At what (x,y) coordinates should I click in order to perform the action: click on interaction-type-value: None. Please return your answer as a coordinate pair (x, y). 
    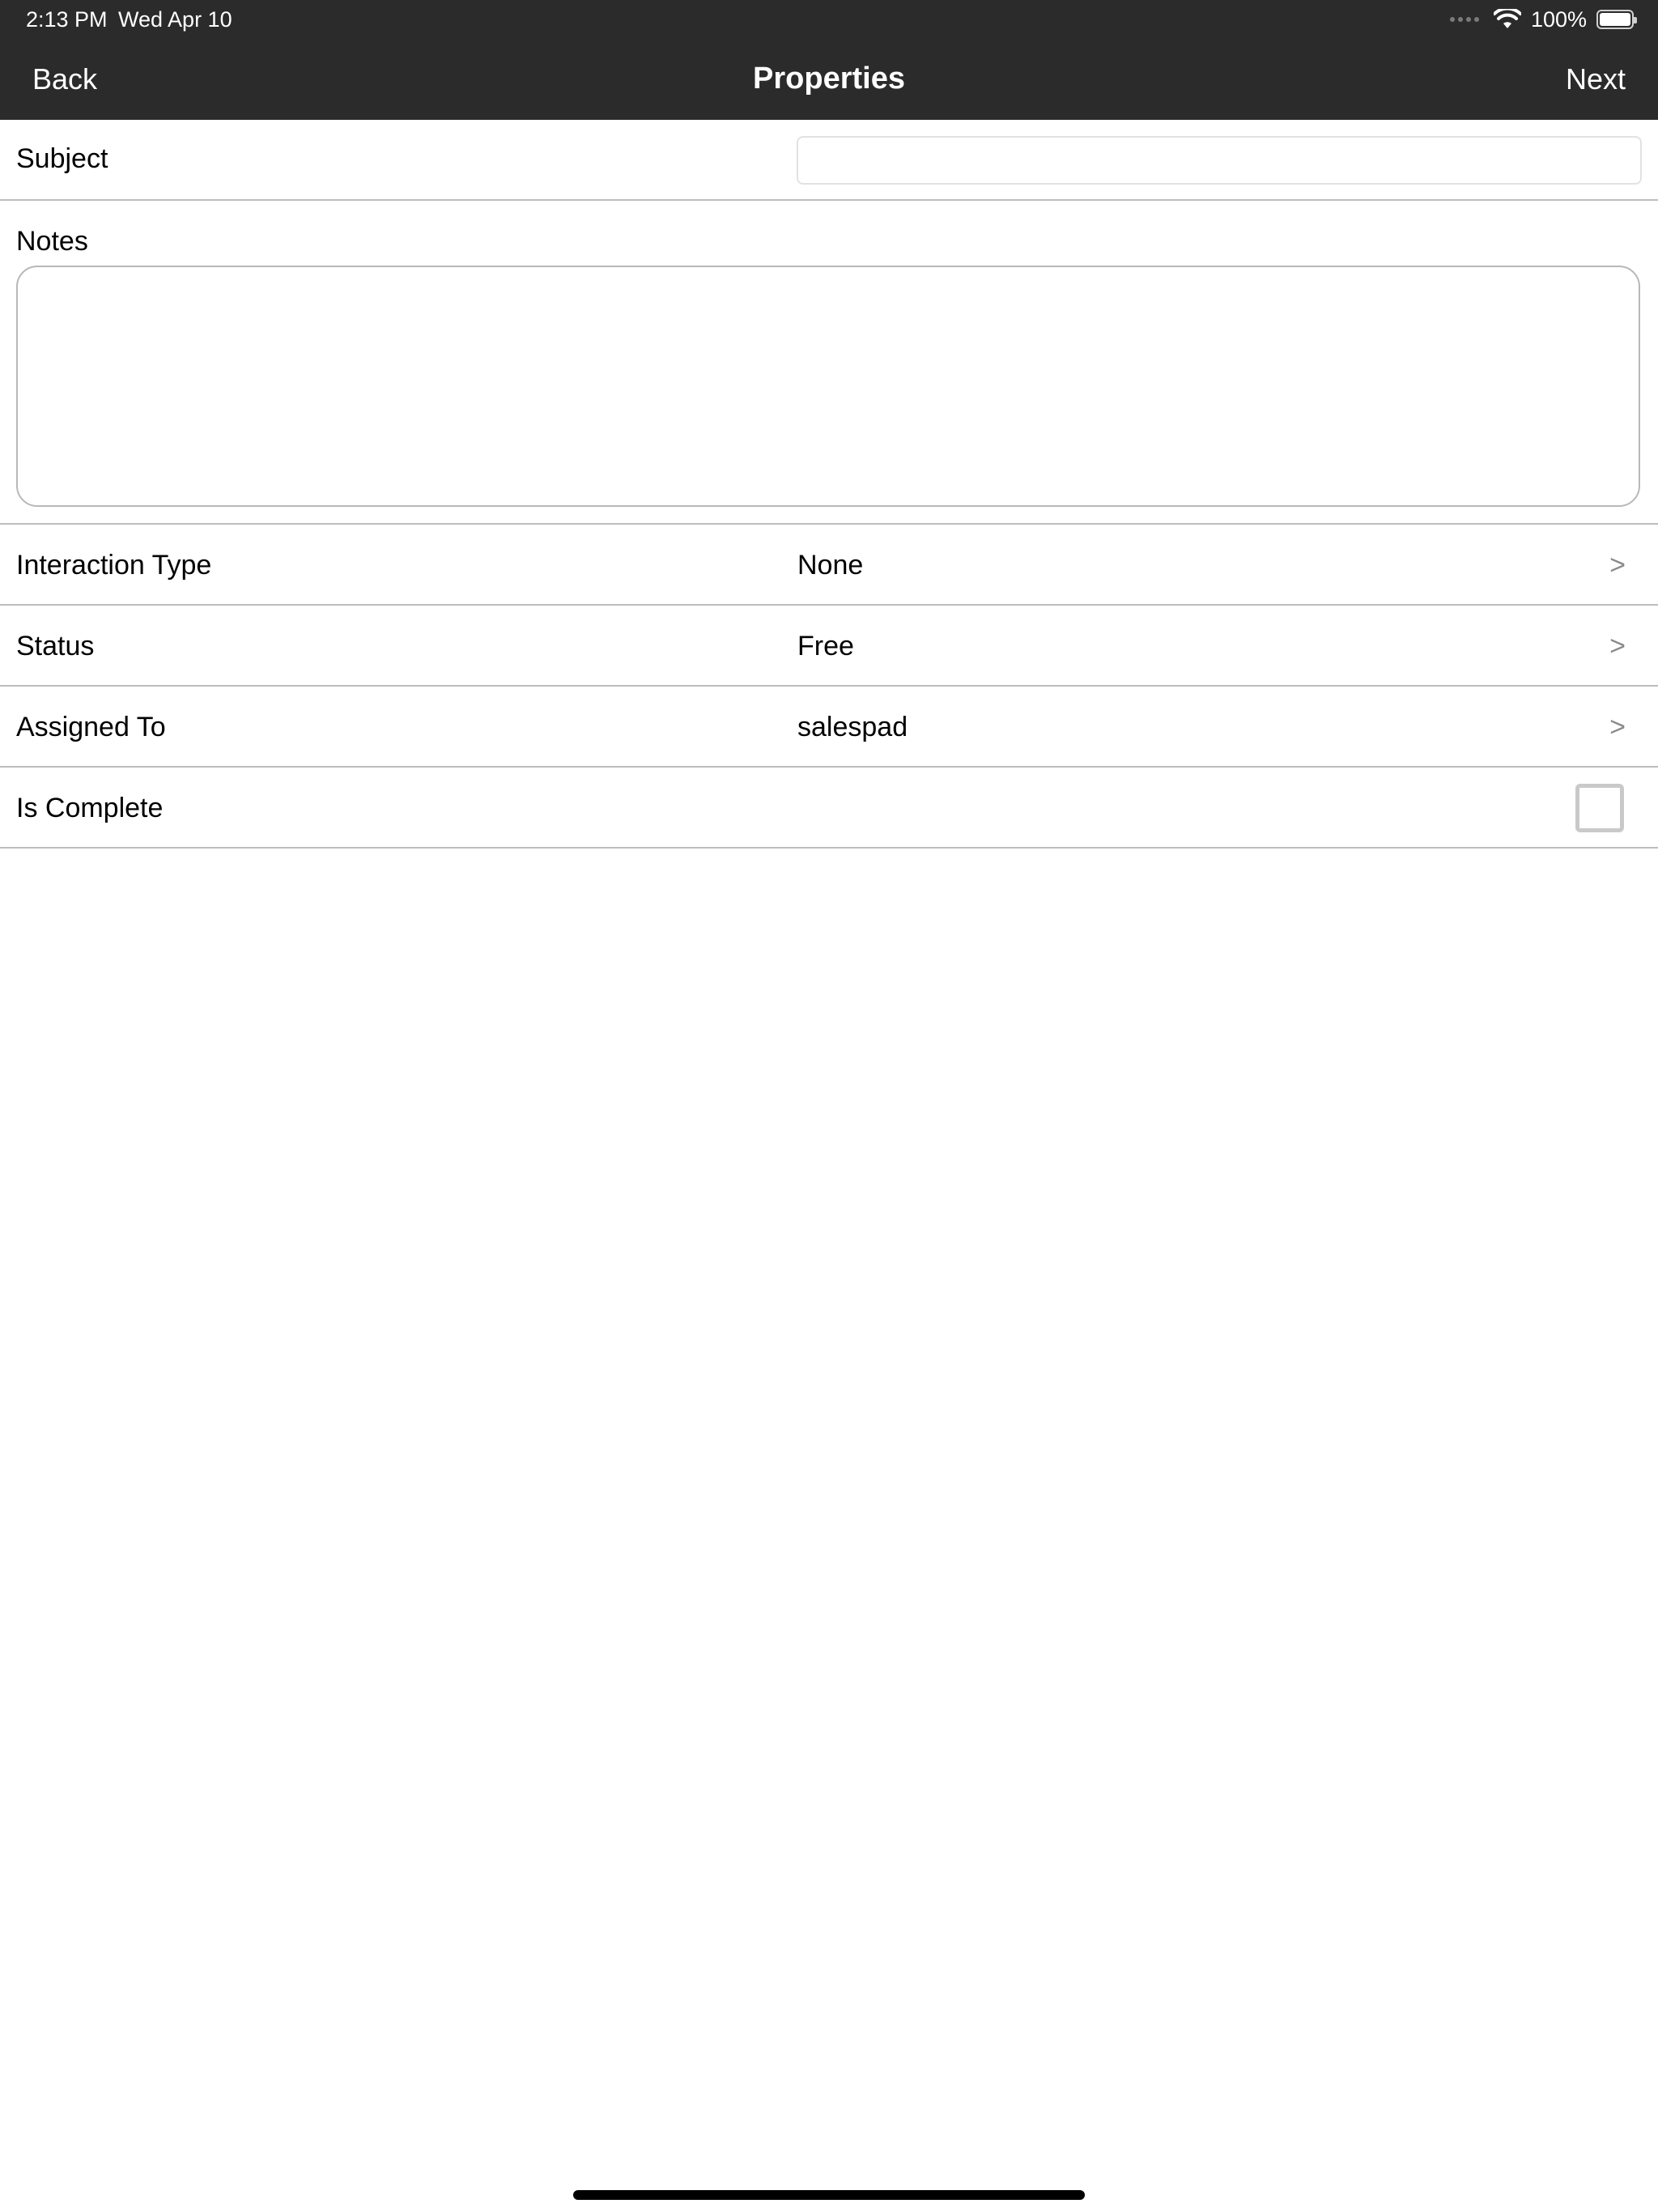
    Looking at the image, I should click on (830, 565).